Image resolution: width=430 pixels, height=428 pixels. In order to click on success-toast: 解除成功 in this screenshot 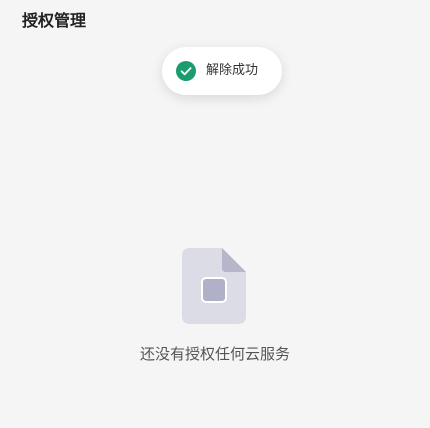, I will do `click(222, 71)`.